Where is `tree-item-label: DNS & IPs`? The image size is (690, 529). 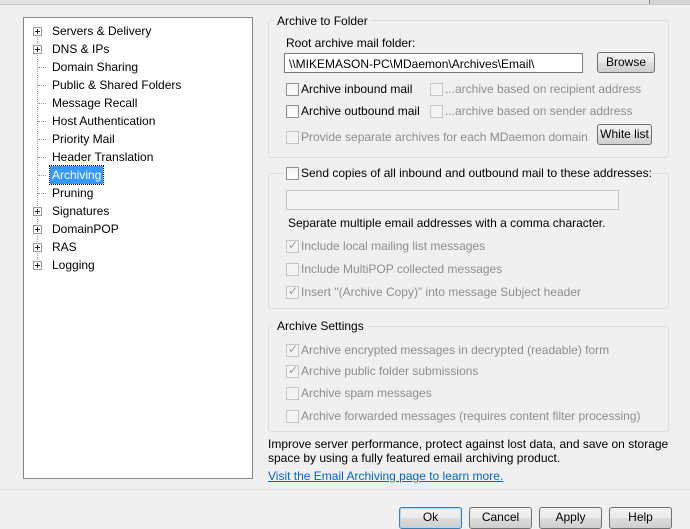
tree-item-label: DNS & IPs is located at coordinates (81, 49).